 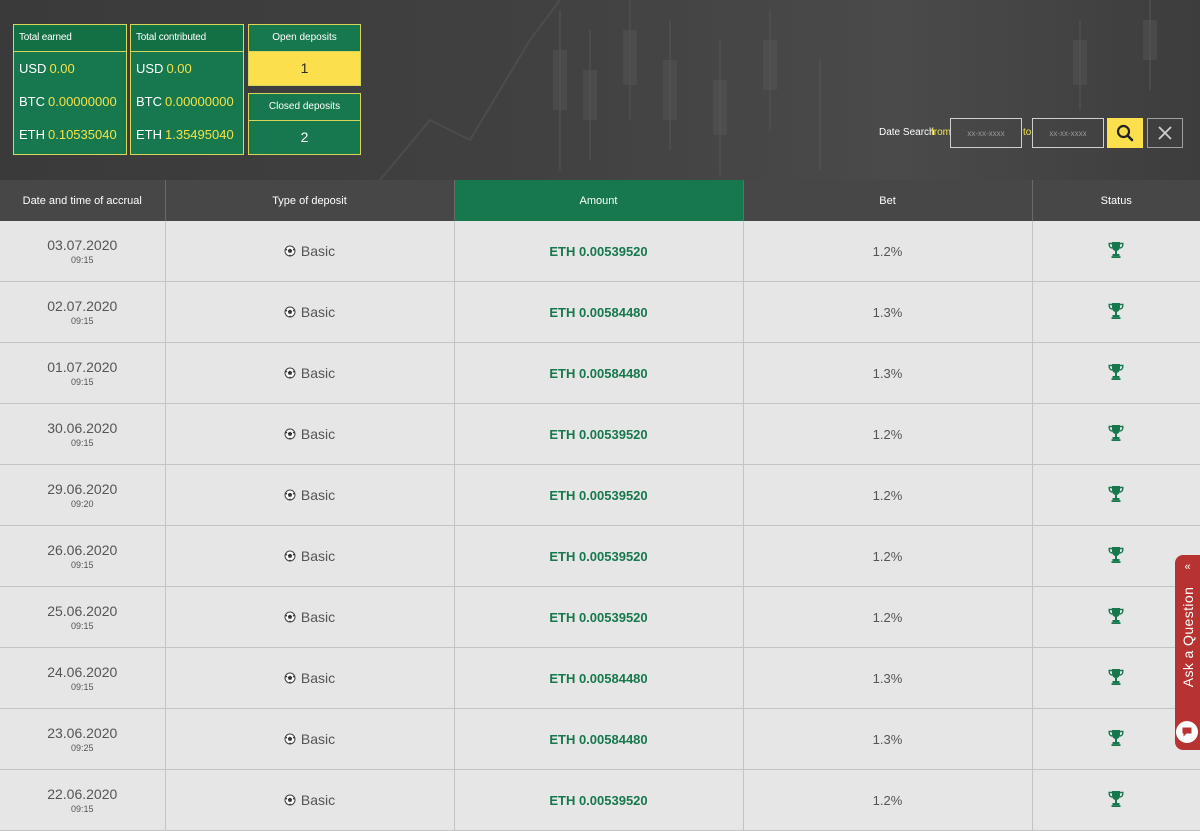 What do you see at coordinates (82, 134) in the screenshot?
I see `amount-value: 0.10535040` at bounding box center [82, 134].